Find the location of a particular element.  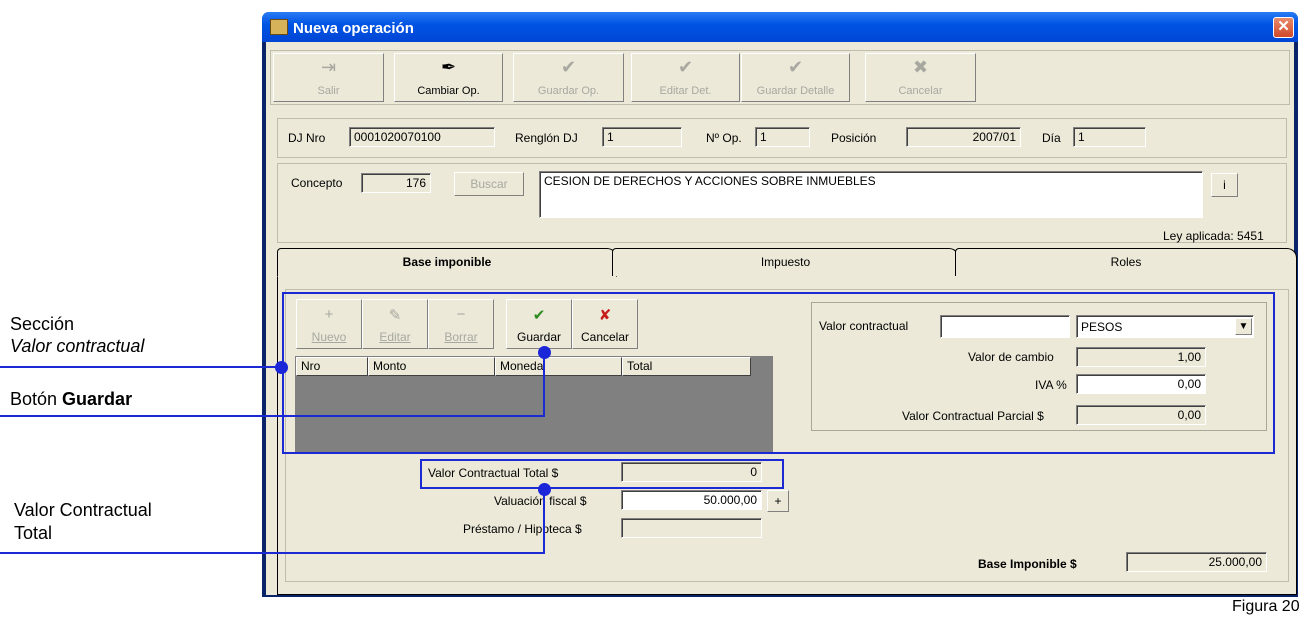

seccion-annotation-line2: Valor contractual is located at coordinates (77, 346).